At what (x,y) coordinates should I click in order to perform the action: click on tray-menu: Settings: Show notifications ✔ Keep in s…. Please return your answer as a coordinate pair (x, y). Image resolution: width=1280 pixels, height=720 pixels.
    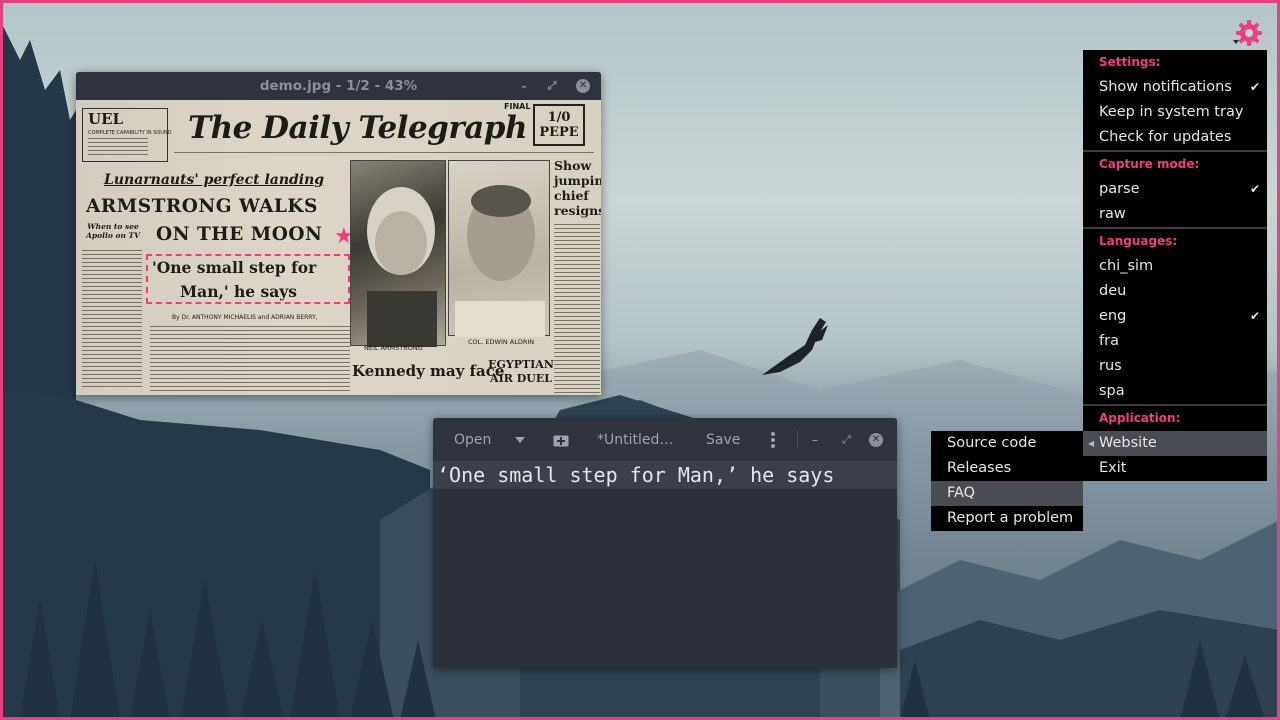
    Looking at the image, I should click on (1175, 265).